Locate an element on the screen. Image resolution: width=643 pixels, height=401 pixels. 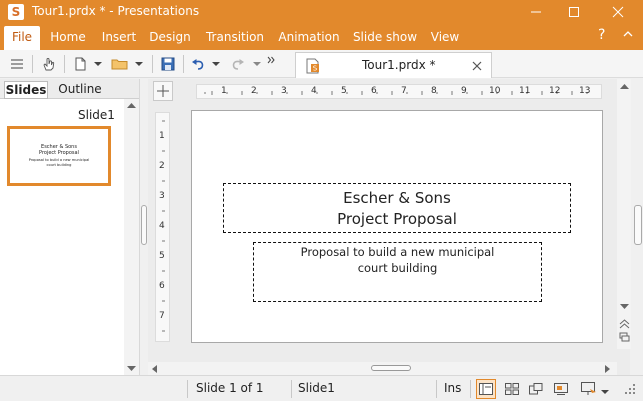
redo-dropdown-button is located at coordinates (257, 64).